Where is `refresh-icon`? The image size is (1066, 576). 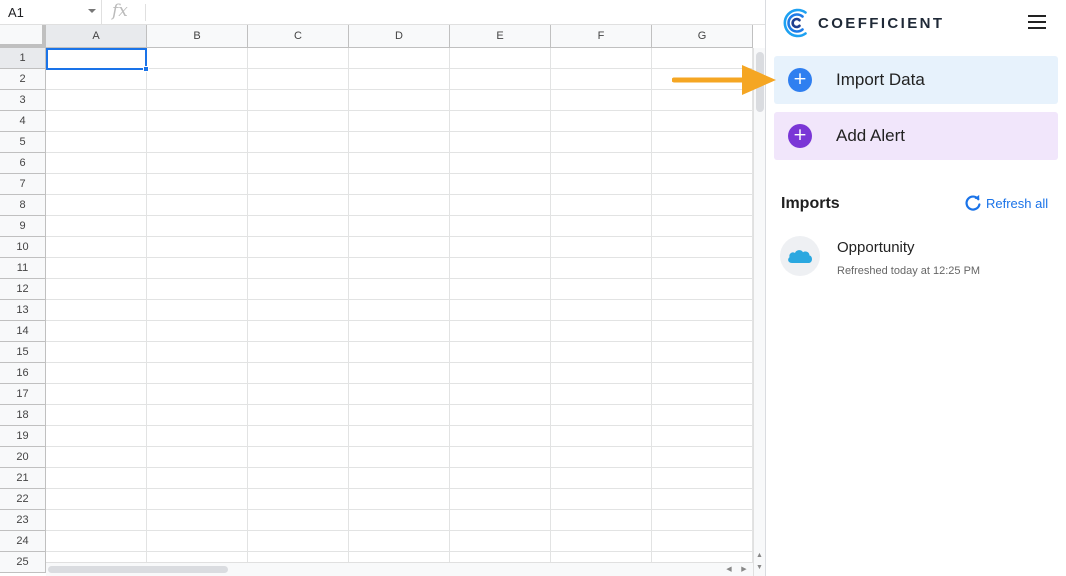
refresh-icon is located at coordinates (973, 202).